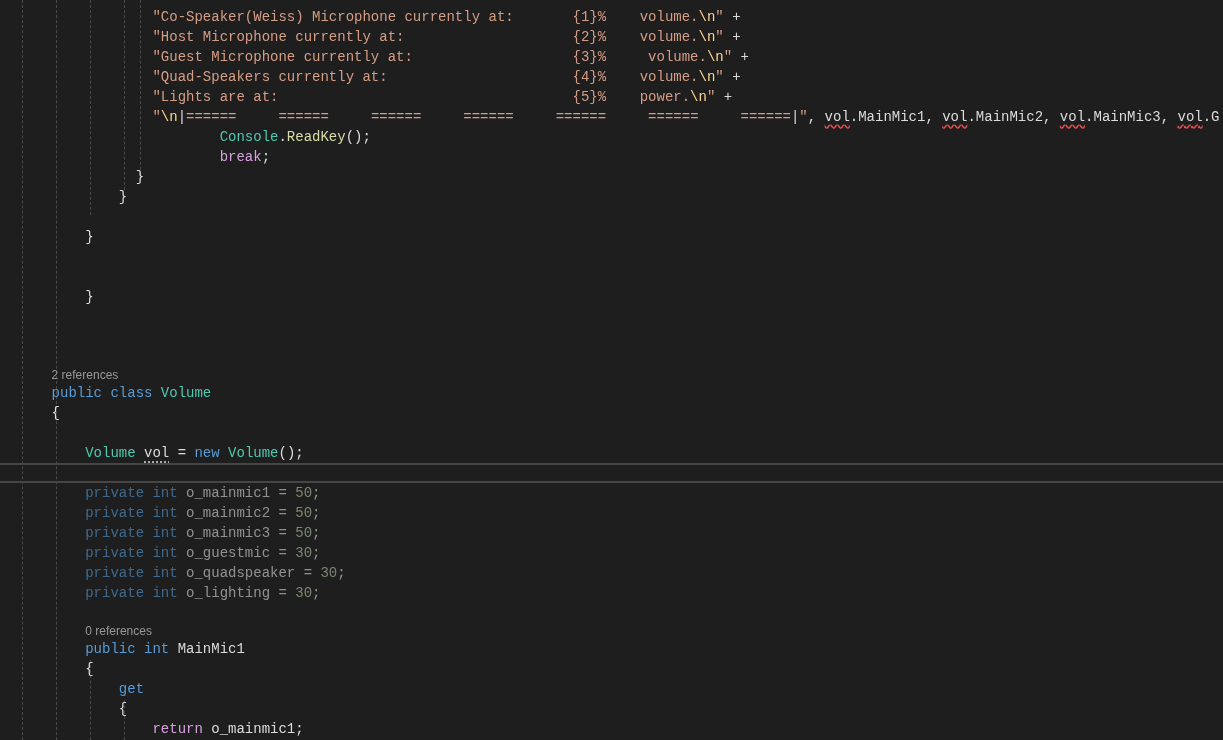  Describe the element at coordinates (203, 493) in the screenshot. I see `code-line: private int o_mainmic1 = 50;` at that location.